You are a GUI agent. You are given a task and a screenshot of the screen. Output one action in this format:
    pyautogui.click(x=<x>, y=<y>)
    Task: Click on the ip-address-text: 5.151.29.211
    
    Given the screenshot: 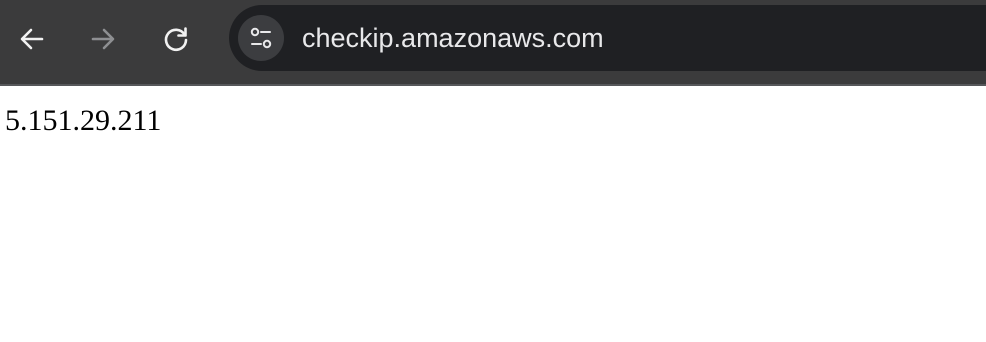 What is the action you would take?
    pyautogui.click(x=83, y=120)
    